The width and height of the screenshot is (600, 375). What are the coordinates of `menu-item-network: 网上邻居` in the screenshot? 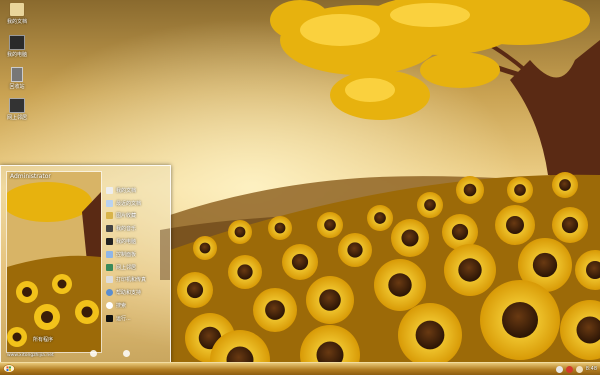 It's located at (137, 267).